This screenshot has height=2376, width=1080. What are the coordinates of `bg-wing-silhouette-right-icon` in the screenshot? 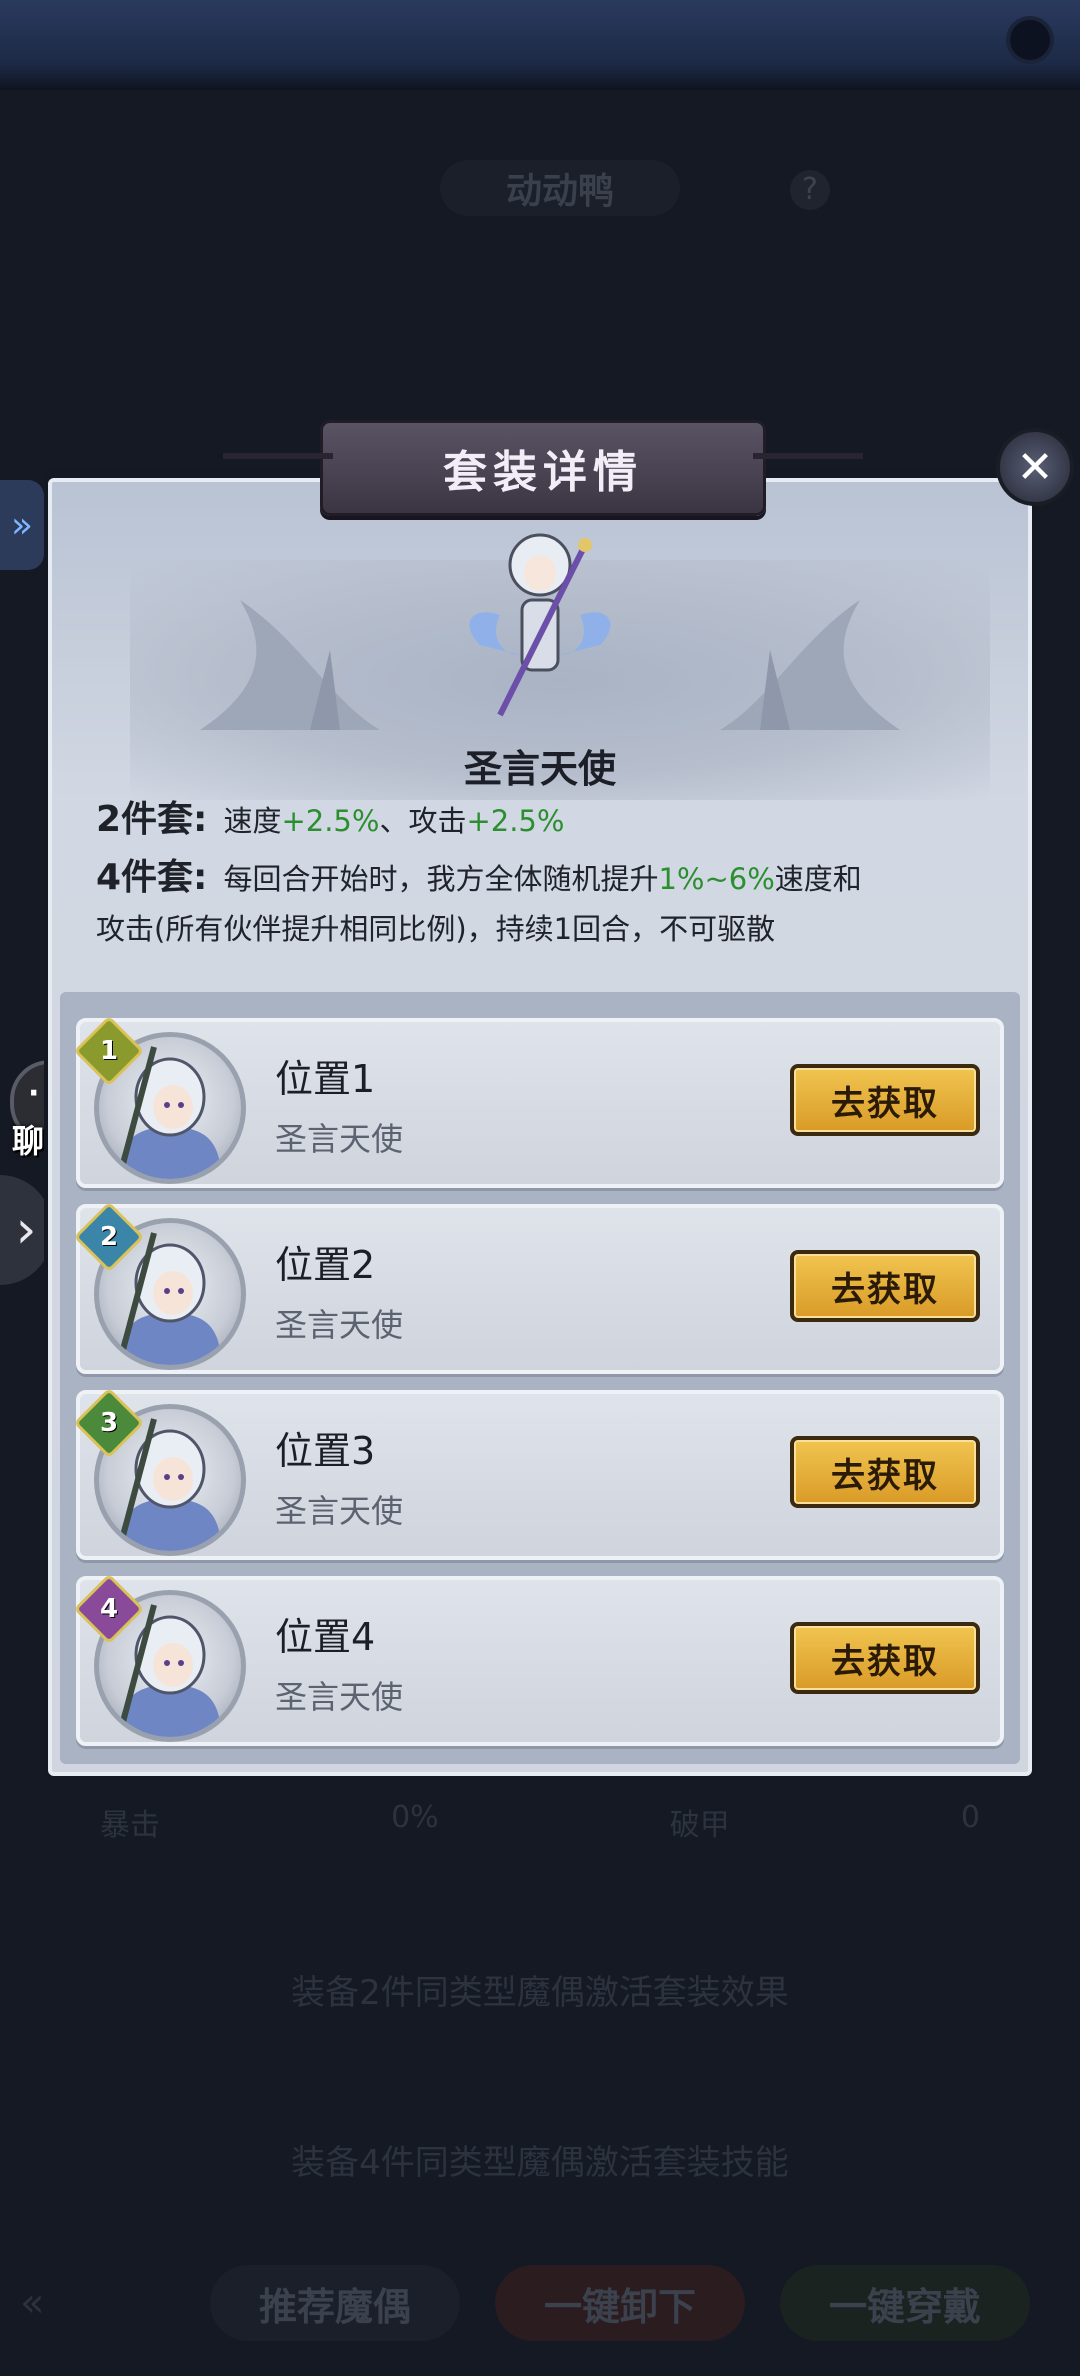 It's located at (810, 665).